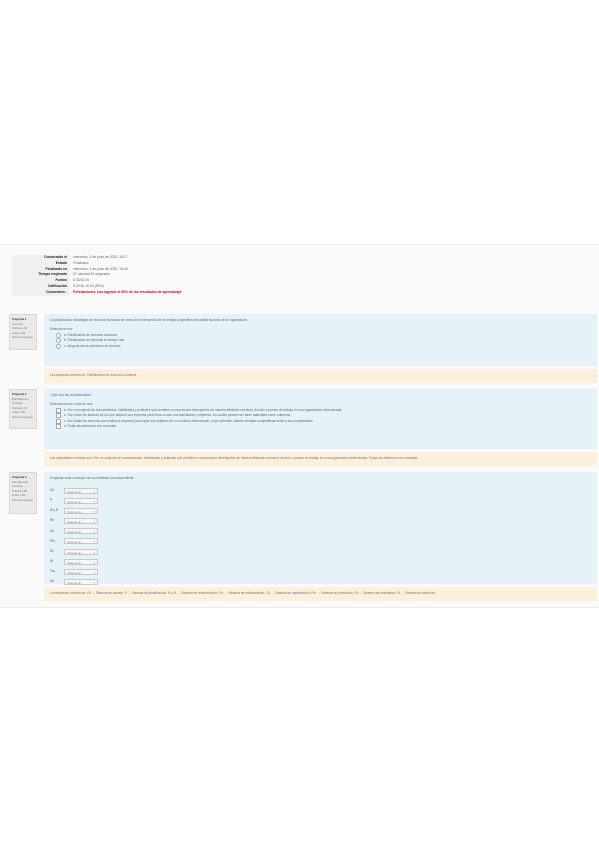  What do you see at coordinates (320, 541) in the screenshot?
I see `match-row: Pm Sistema de... ▾` at bounding box center [320, 541].